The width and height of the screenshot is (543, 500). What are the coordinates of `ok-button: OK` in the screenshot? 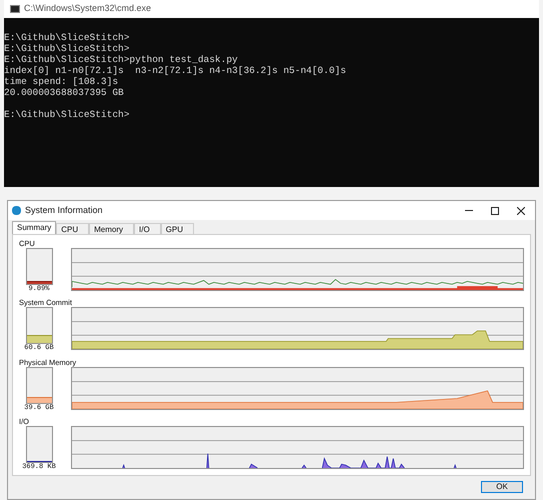 It's located at (502, 487).